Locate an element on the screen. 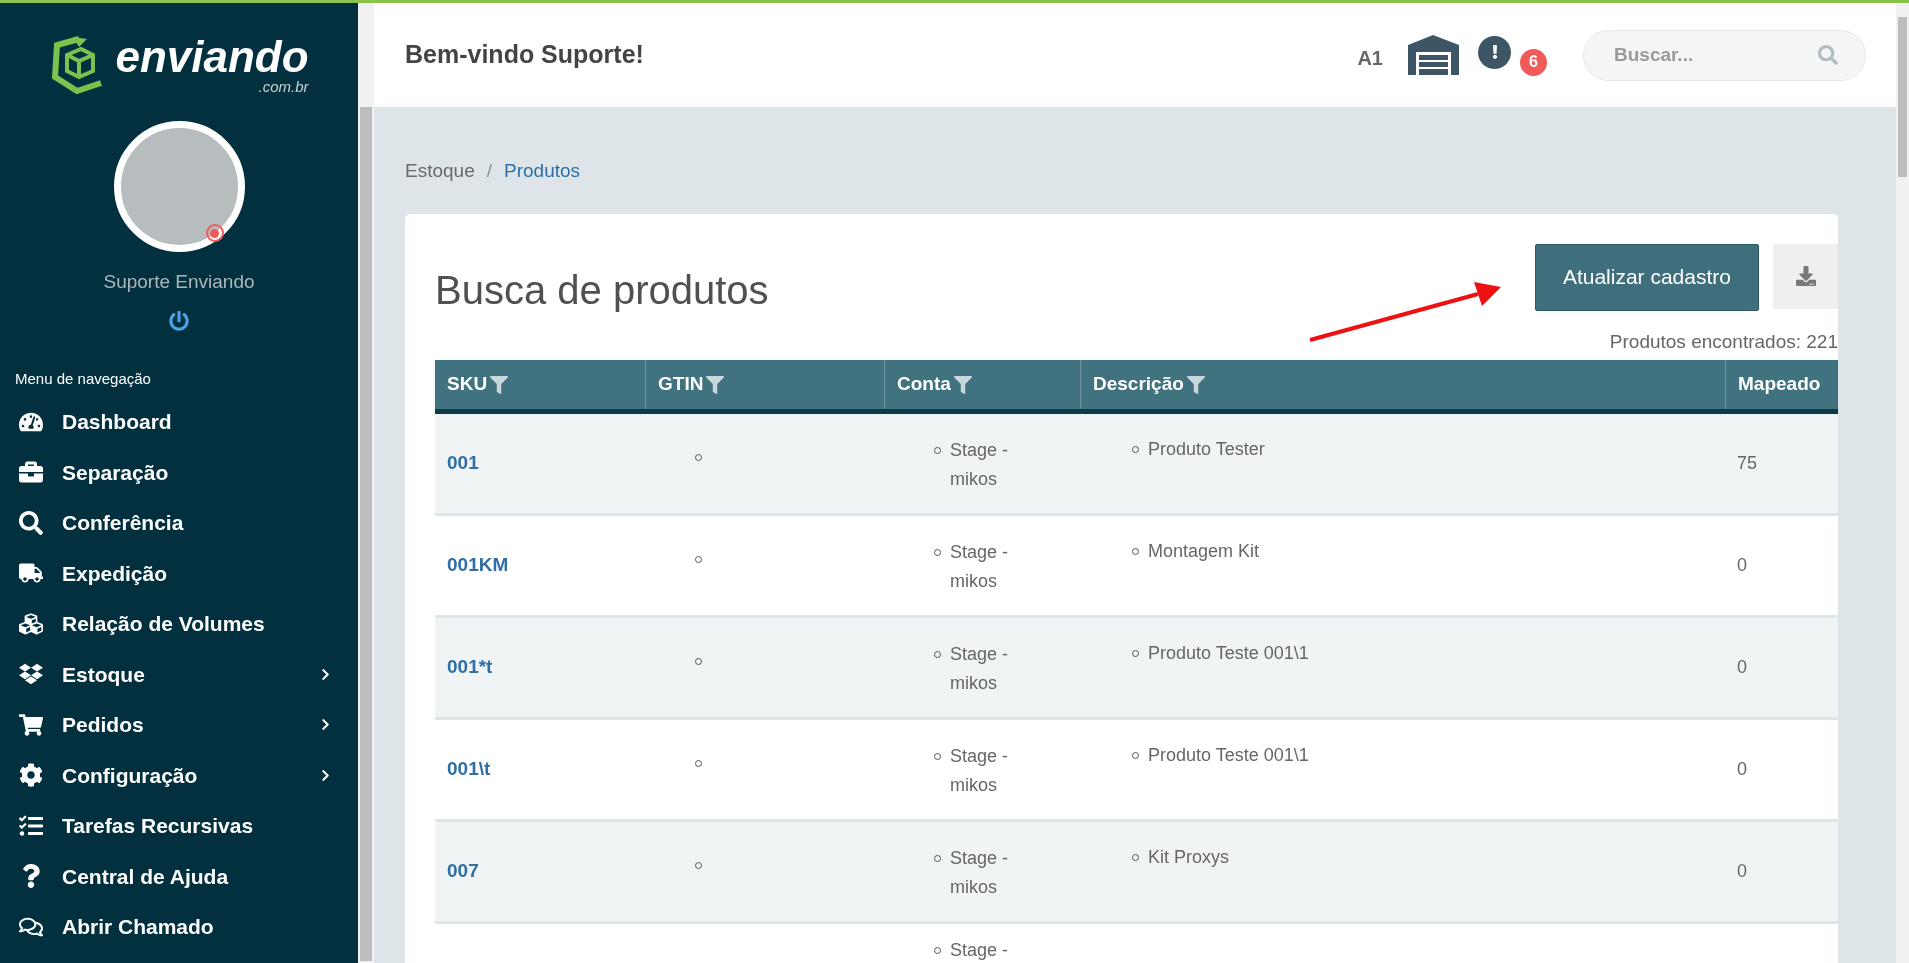 Image resolution: width=1909 pixels, height=963 pixels. brand-name: enviando is located at coordinates (212, 56).